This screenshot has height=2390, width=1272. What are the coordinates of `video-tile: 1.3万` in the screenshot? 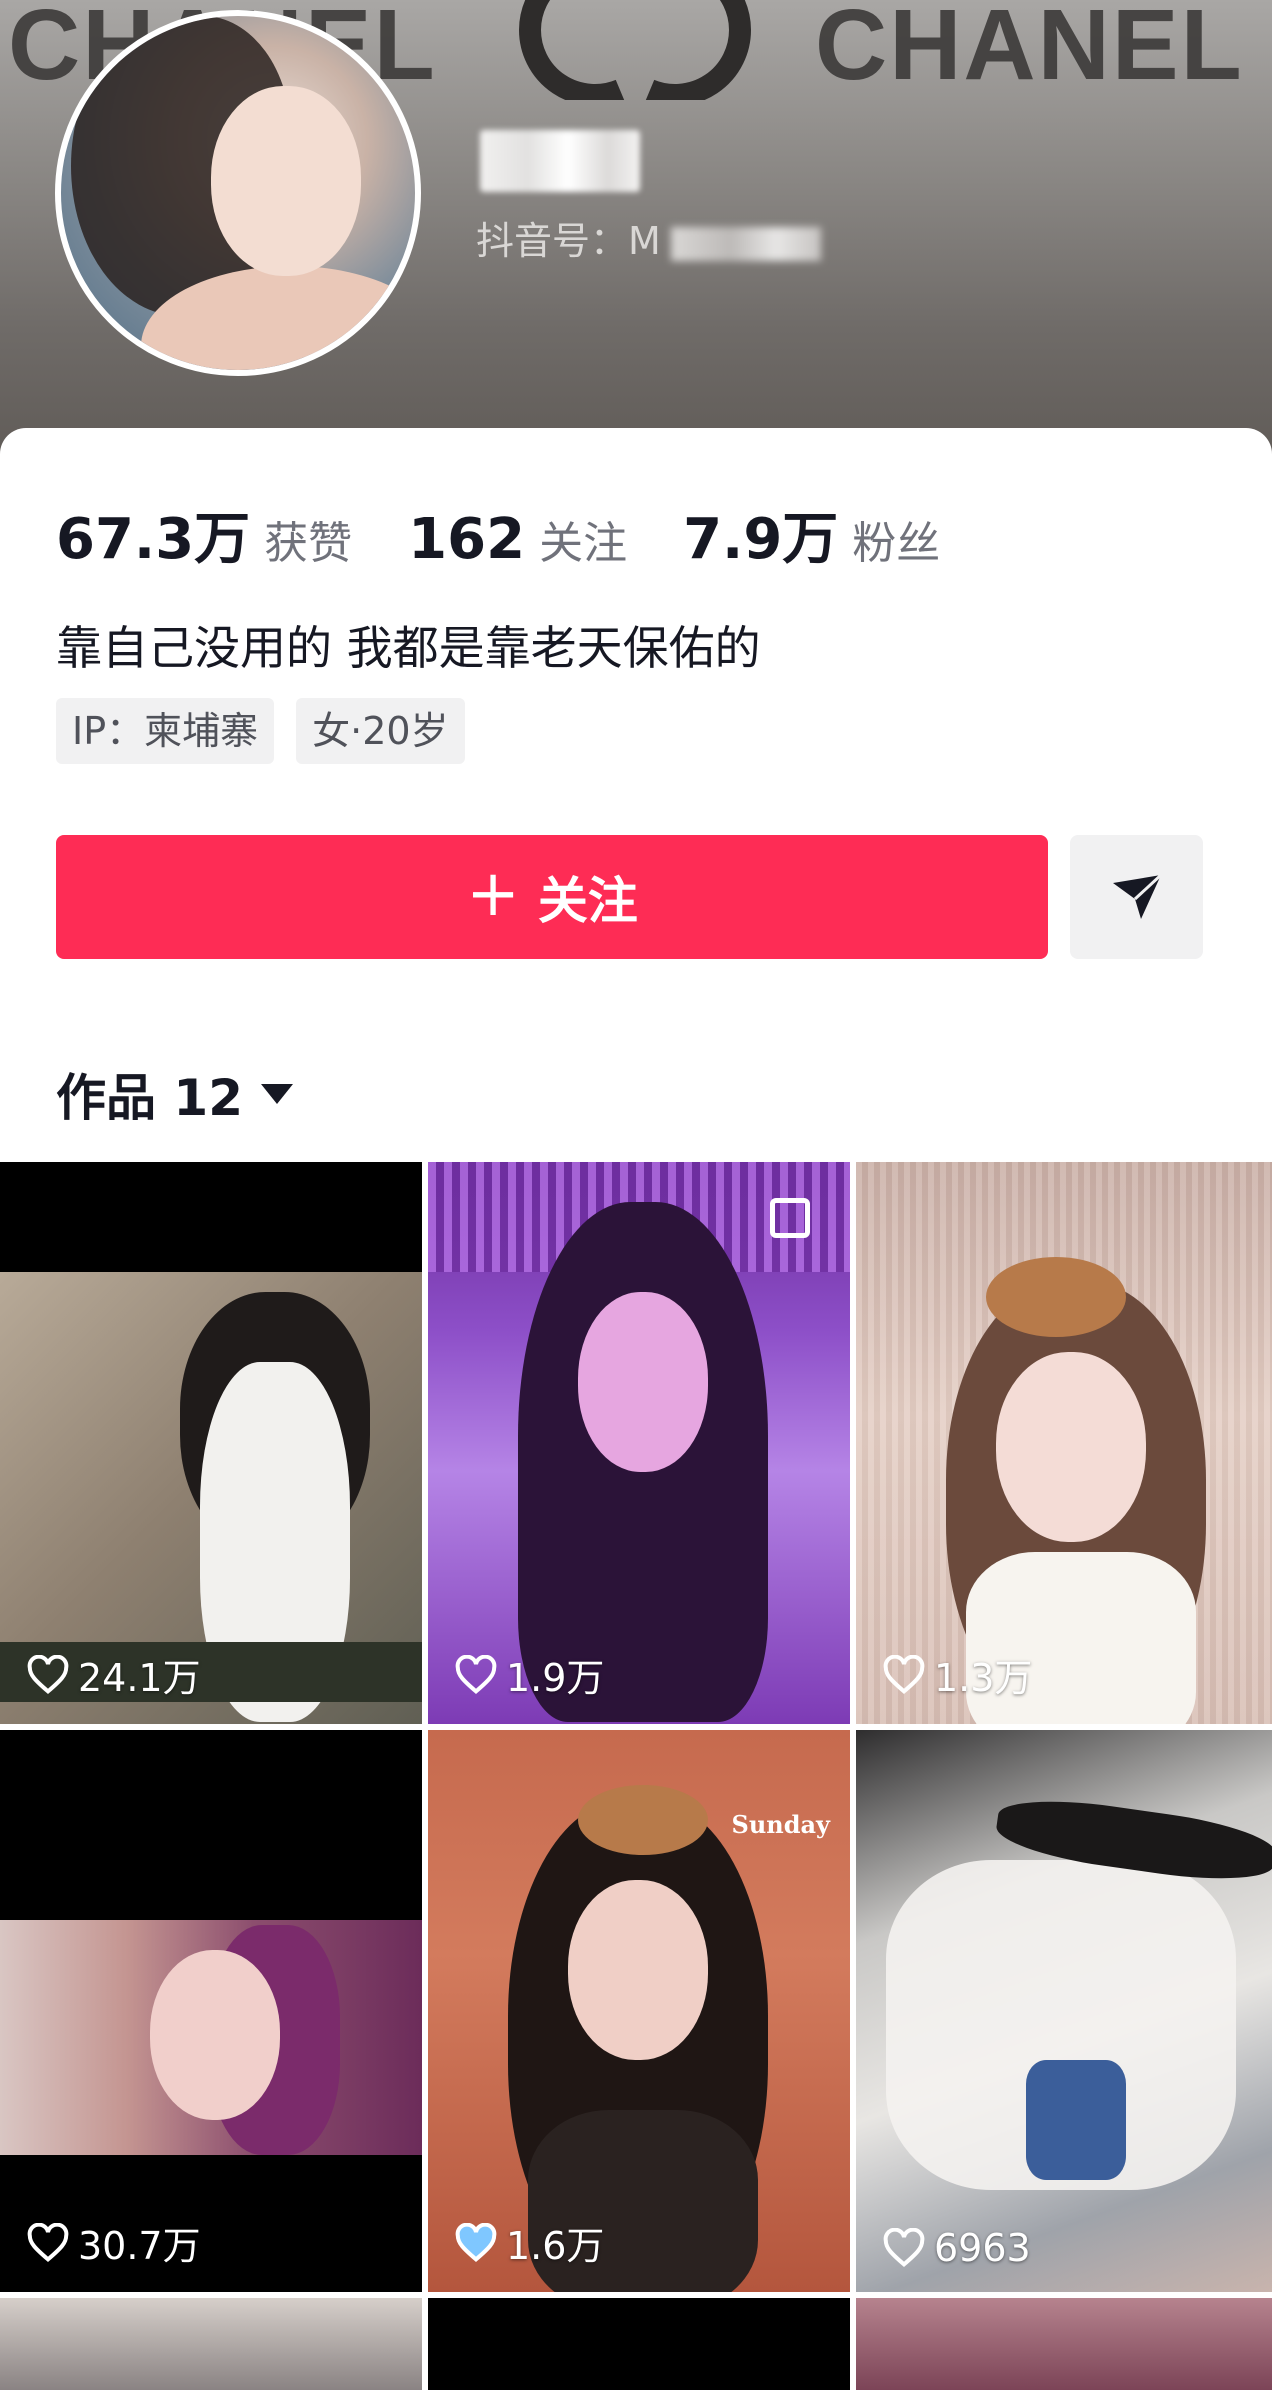 It's located at (1064, 1443).